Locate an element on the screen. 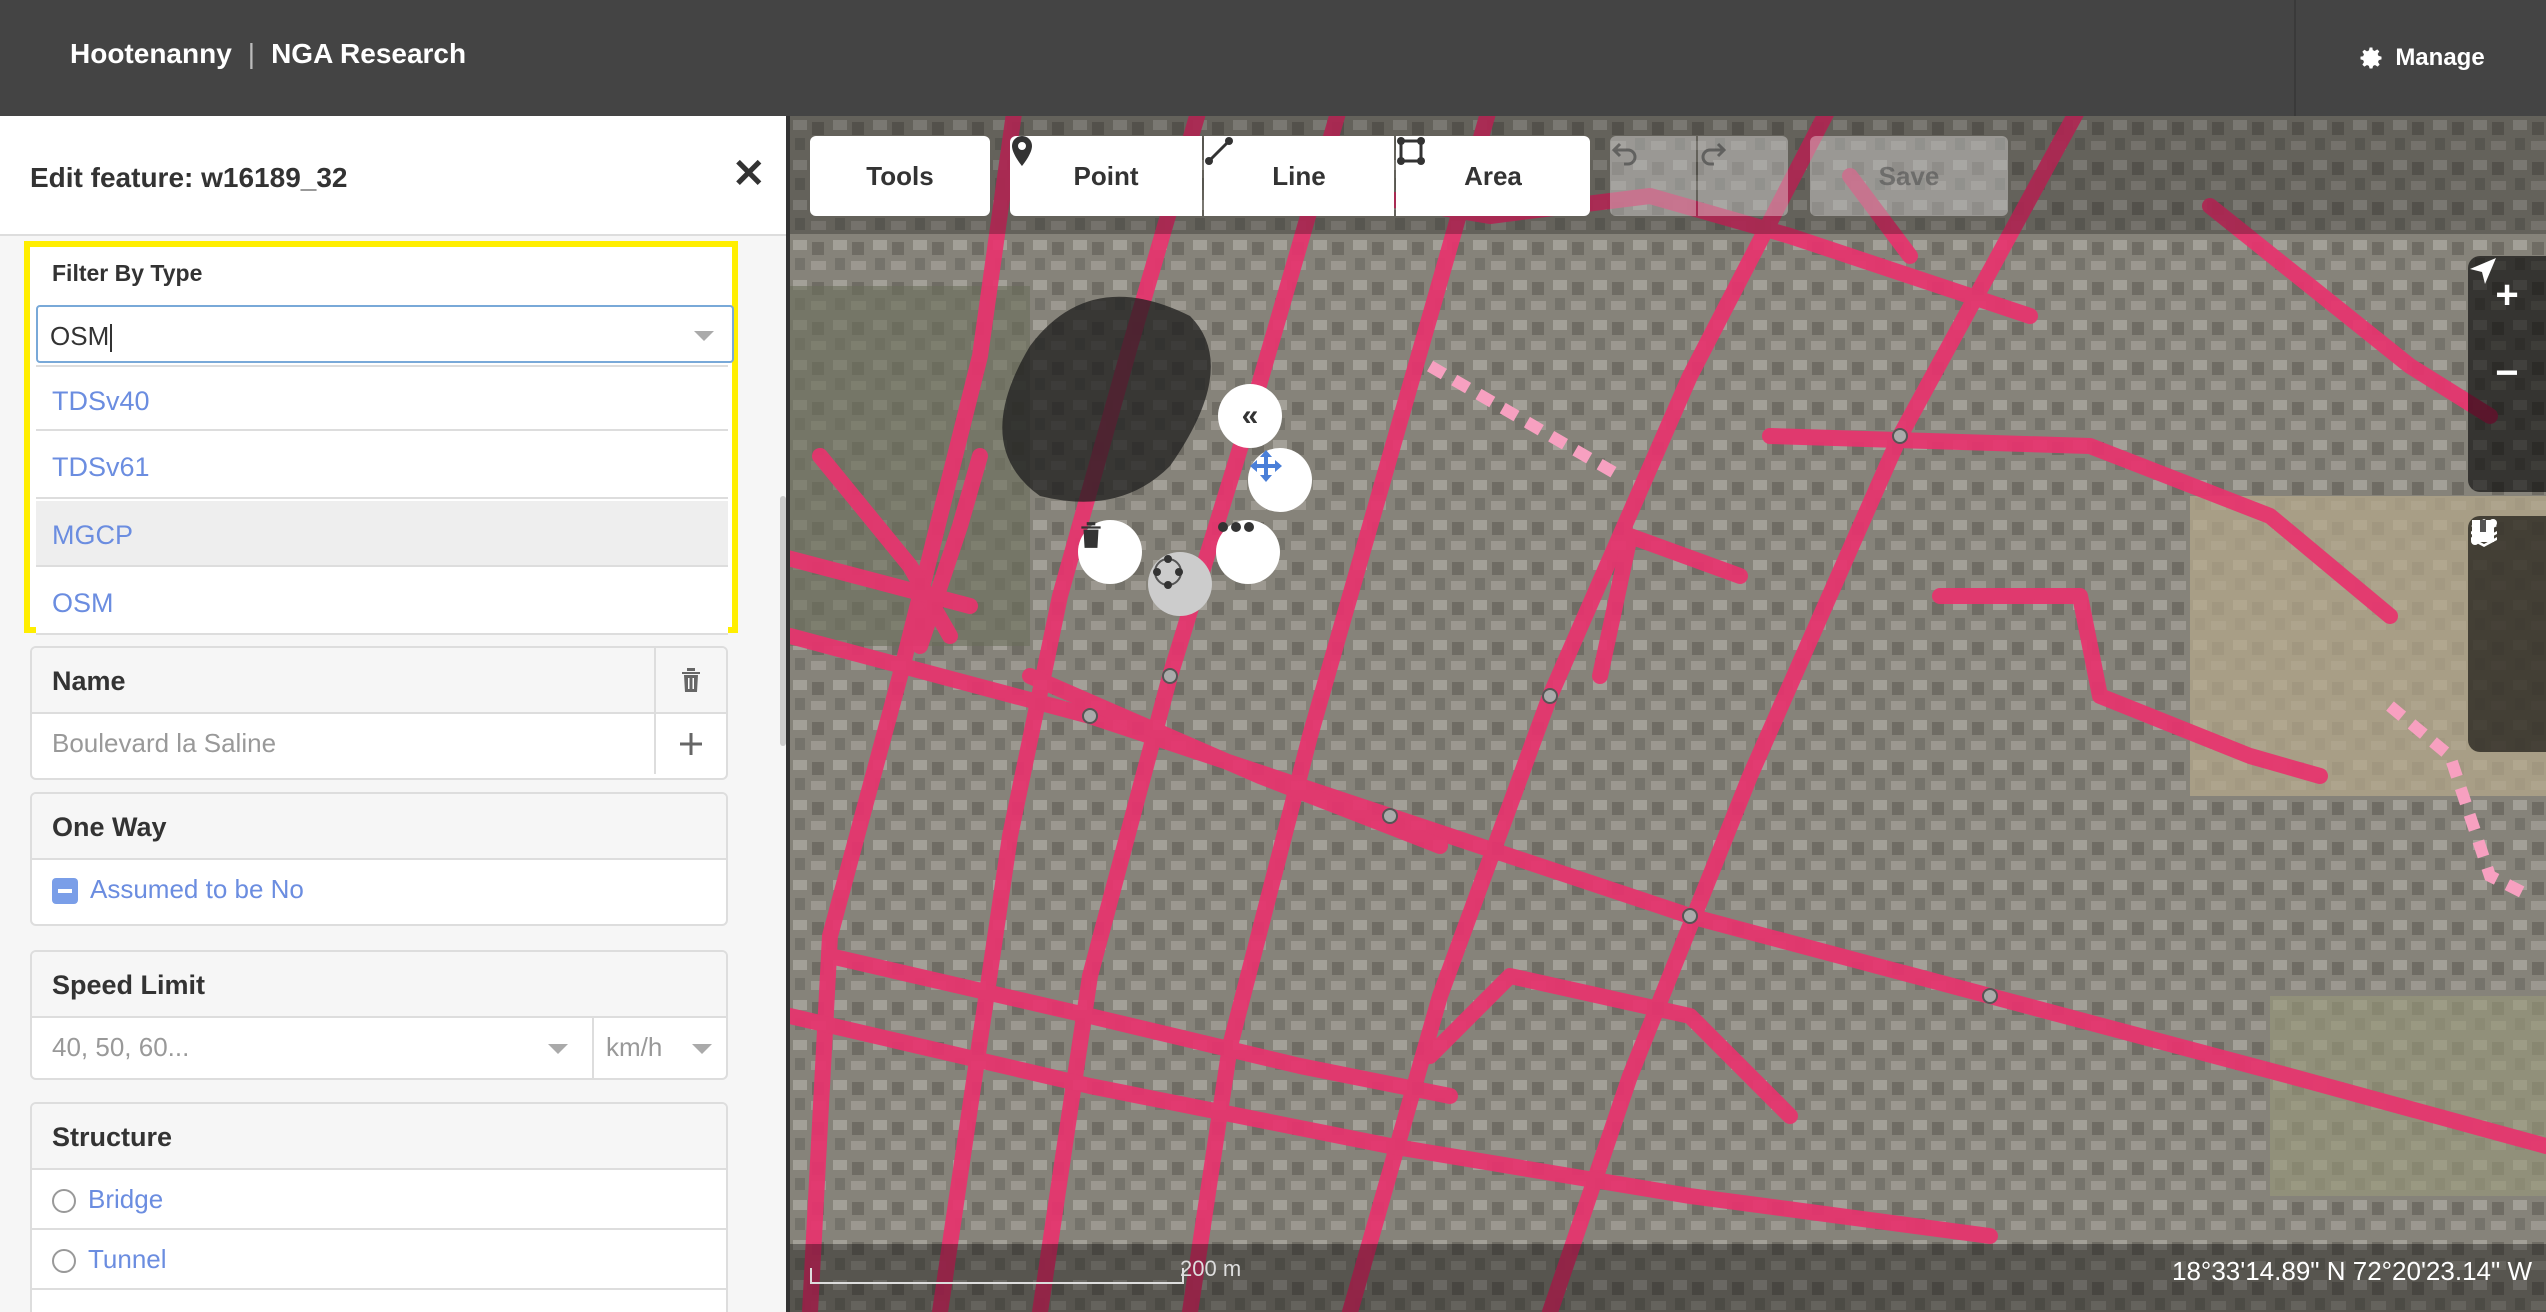 This screenshot has height=1312, width=2546. undo-button is located at coordinates (1653, 176).